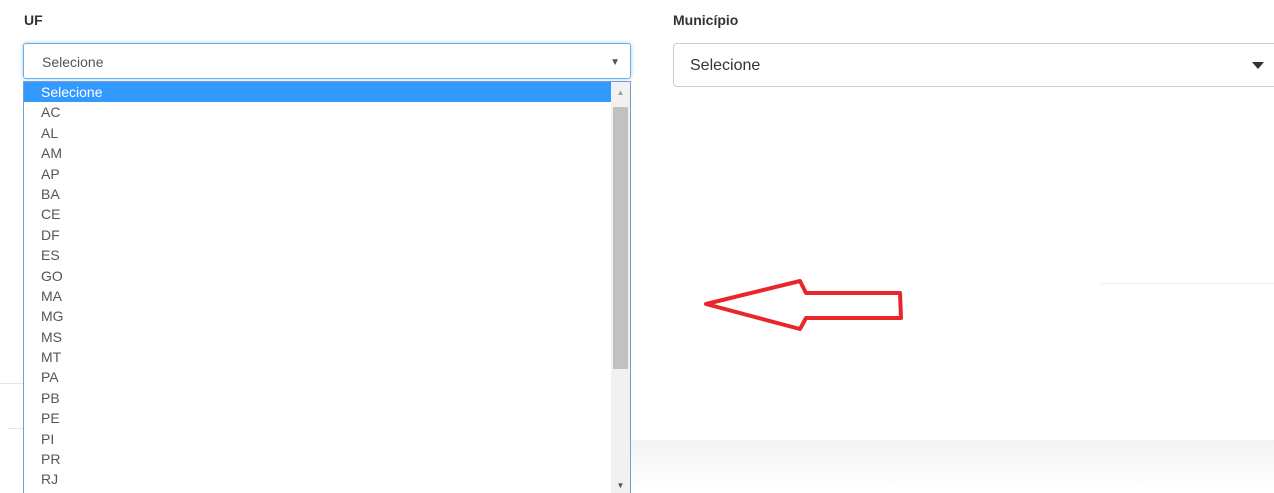  What do you see at coordinates (318, 133) in the screenshot?
I see `uf-option: AL` at bounding box center [318, 133].